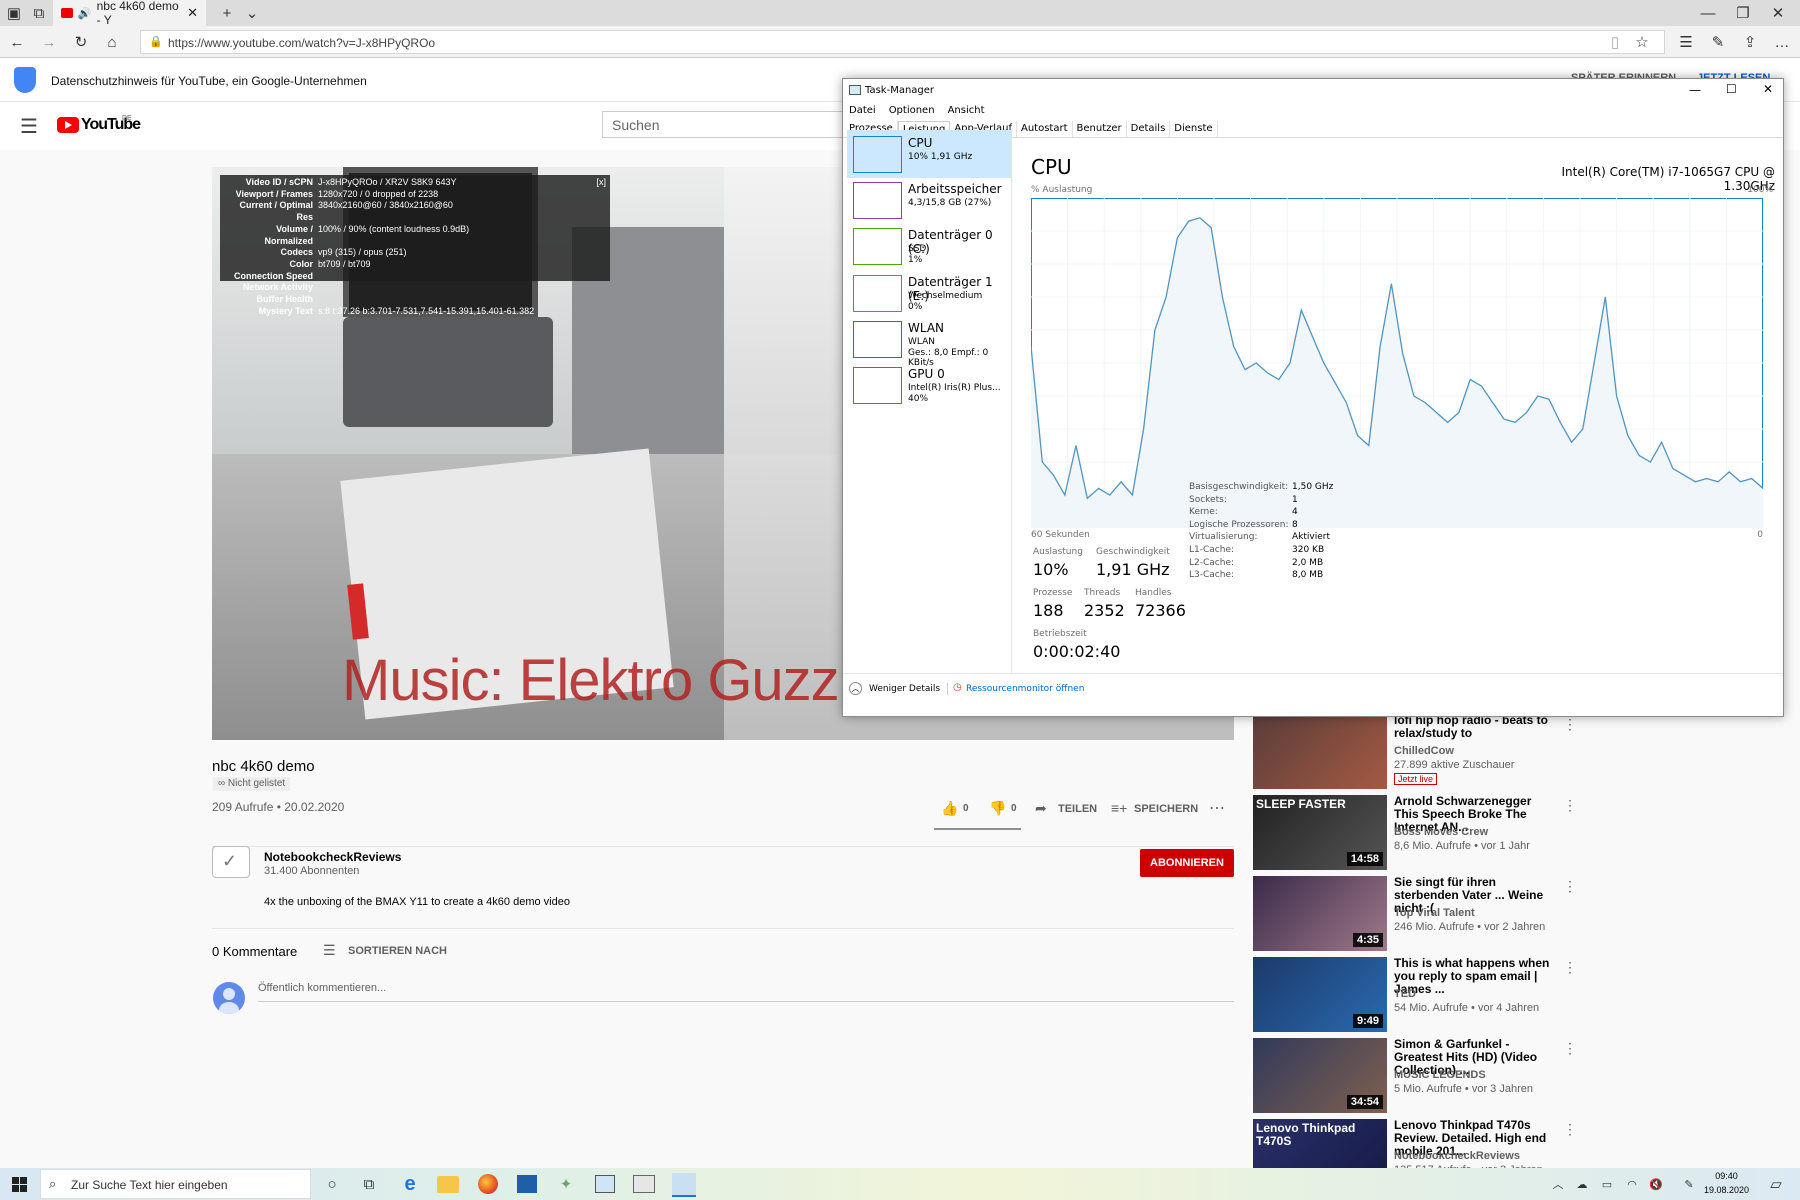 The height and width of the screenshot is (1200, 1800). Describe the element at coordinates (329, 950) in the screenshot. I see `sort-icon: ☰` at that location.